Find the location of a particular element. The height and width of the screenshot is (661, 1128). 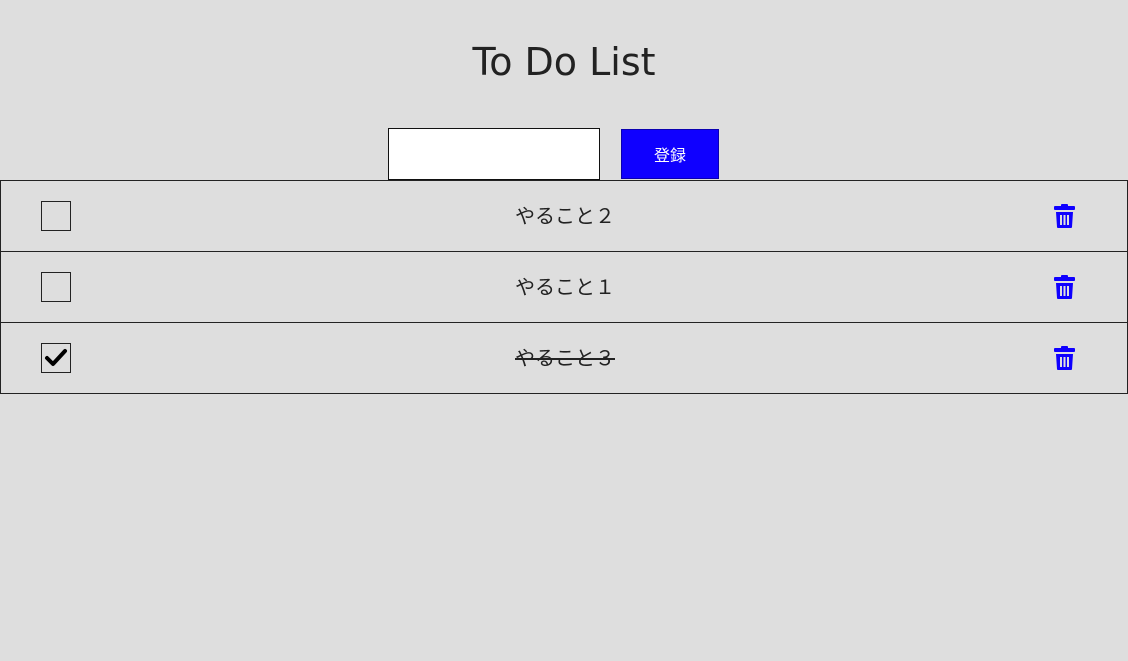

add-button: 登録 is located at coordinates (670, 154).